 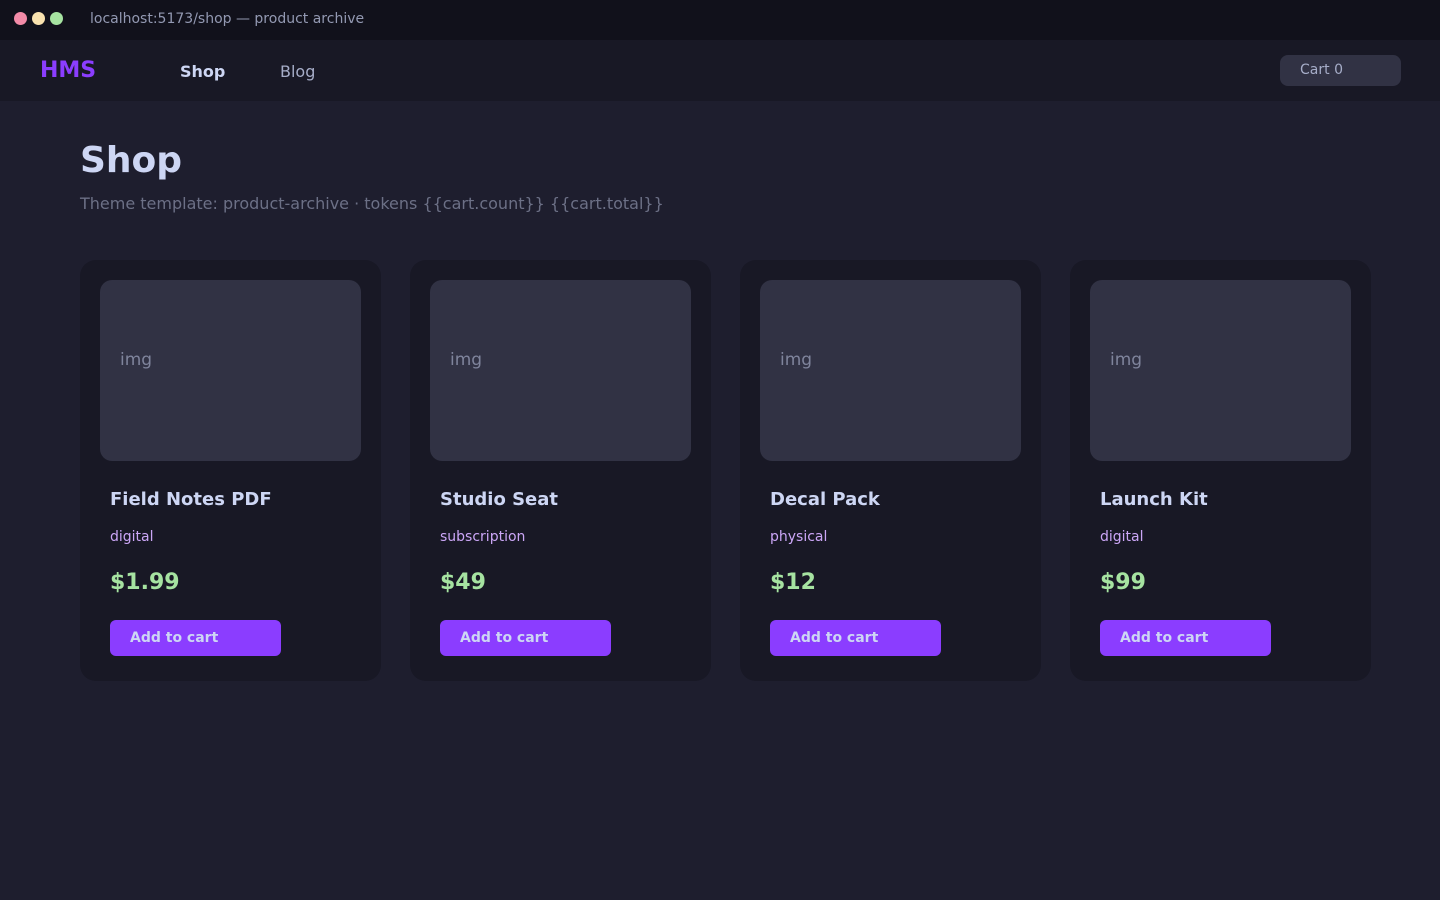 I want to click on product-name: Studio Seat, so click(x=499, y=499).